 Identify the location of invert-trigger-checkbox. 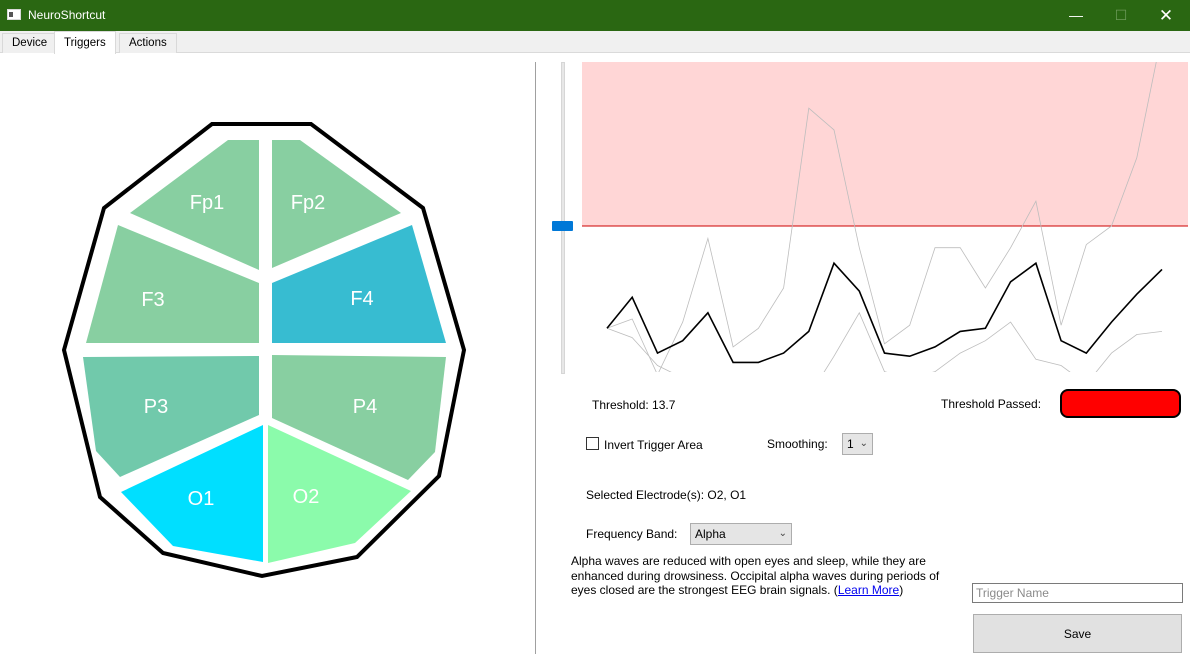
(592, 443).